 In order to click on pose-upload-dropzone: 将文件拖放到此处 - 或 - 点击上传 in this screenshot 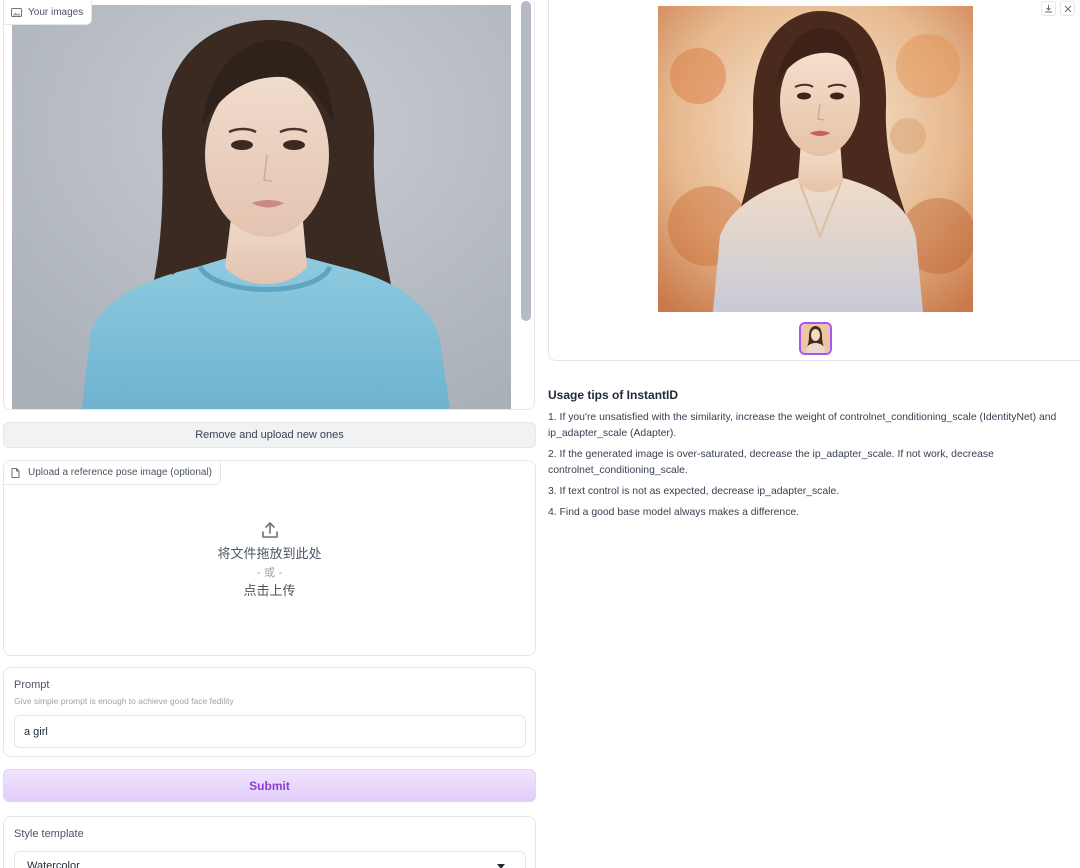, I will do `click(269, 558)`.